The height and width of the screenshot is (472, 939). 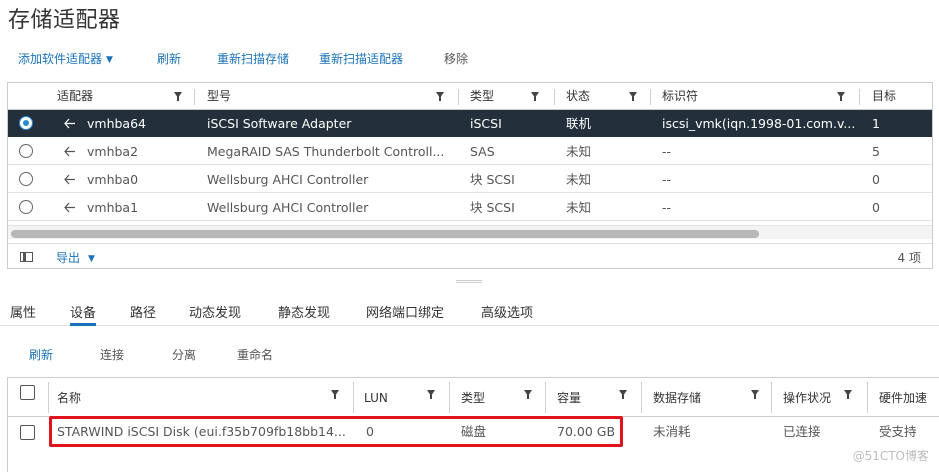 What do you see at coordinates (876, 151) in the screenshot?
I see `adapter-targets: 5` at bounding box center [876, 151].